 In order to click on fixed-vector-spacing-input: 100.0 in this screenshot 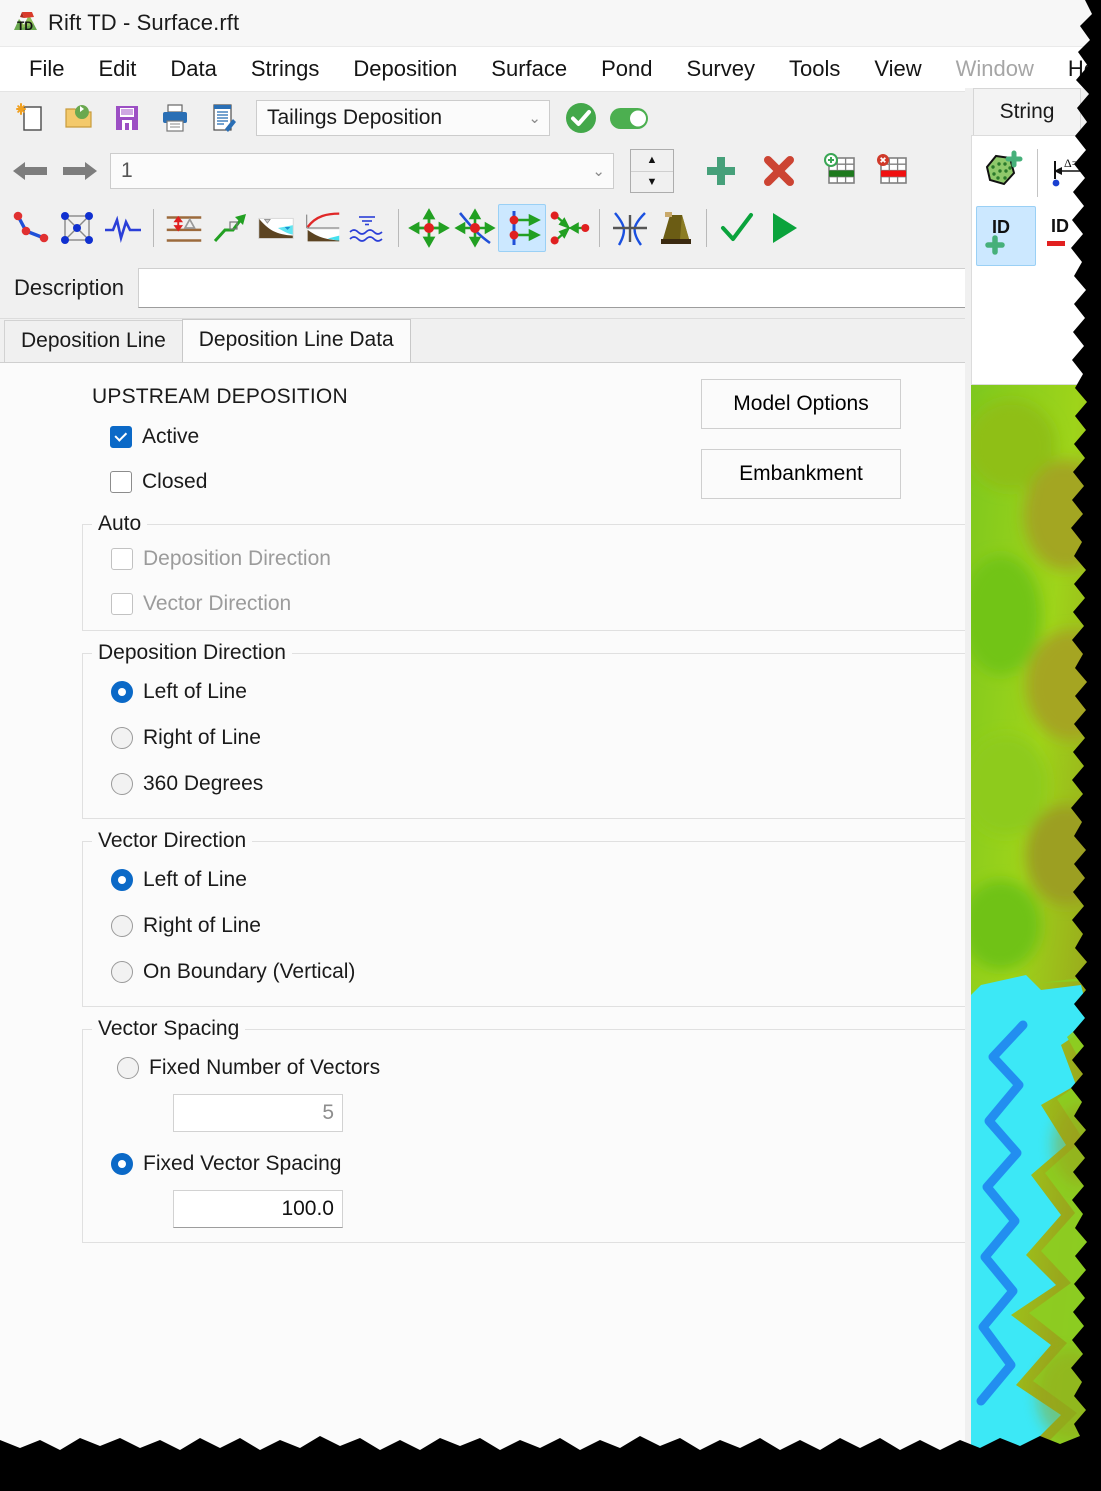, I will do `click(258, 1209)`.